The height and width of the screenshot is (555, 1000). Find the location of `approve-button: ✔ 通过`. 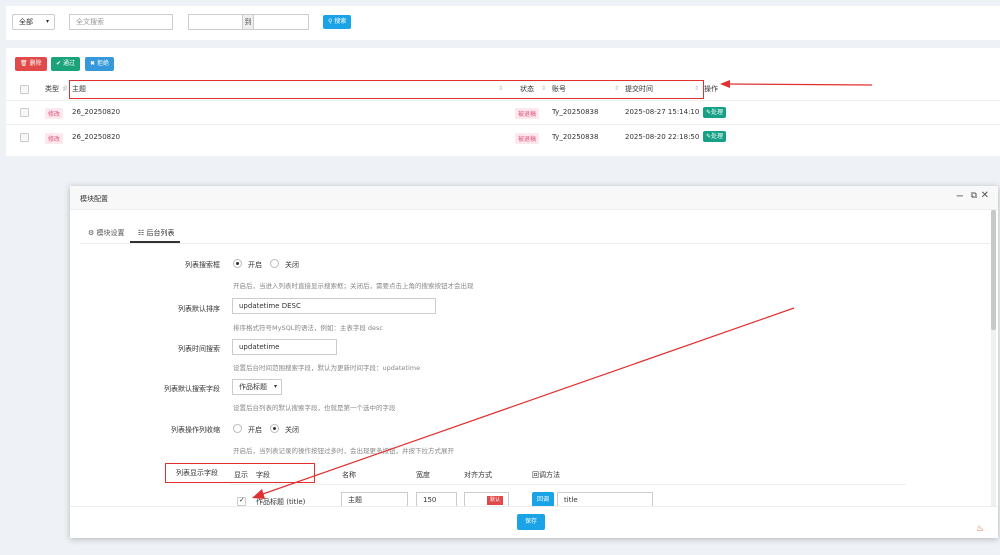

approve-button: ✔ 通过 is located at coordinates (65, 64).